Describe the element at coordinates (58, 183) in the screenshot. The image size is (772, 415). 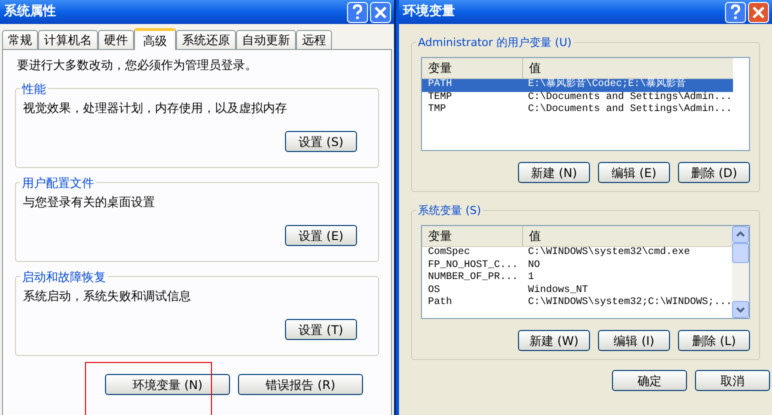
I see `group-title: 用户配置文件` at that location.